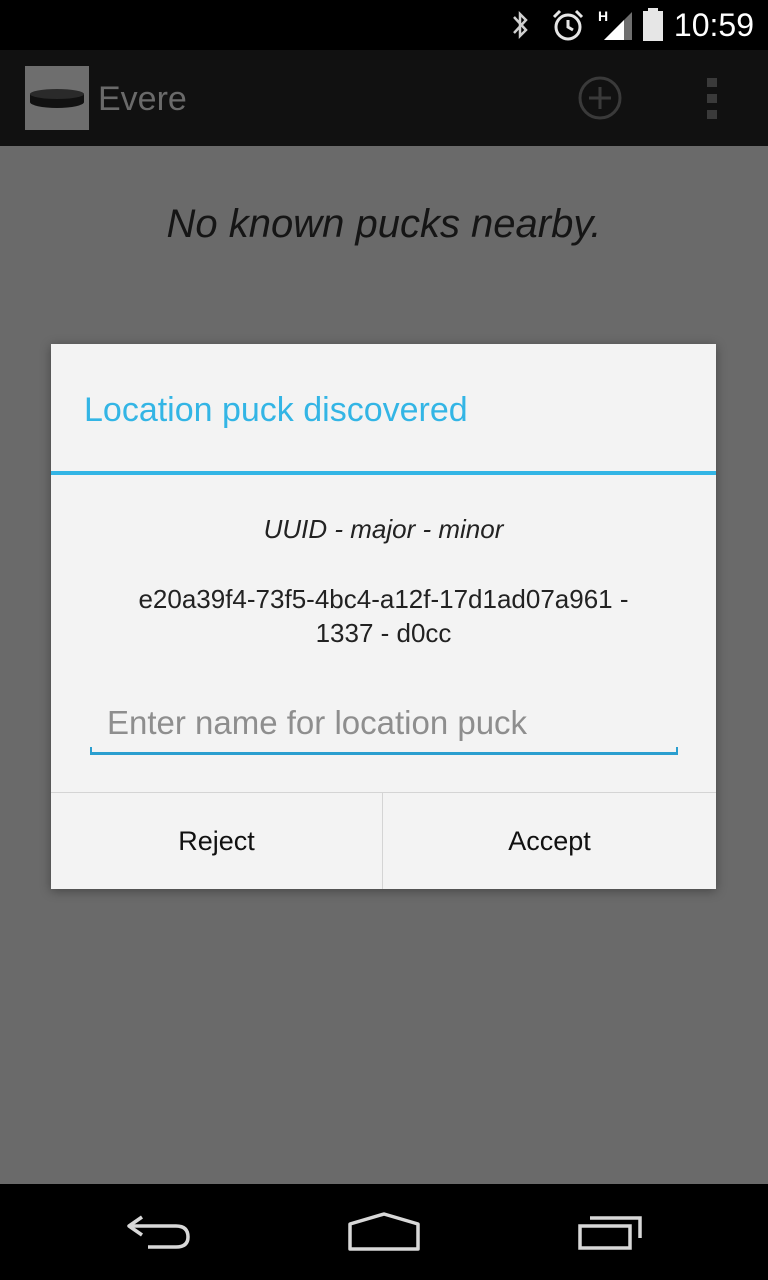  I want to click on accept-button: Accept, so click(549, 841).